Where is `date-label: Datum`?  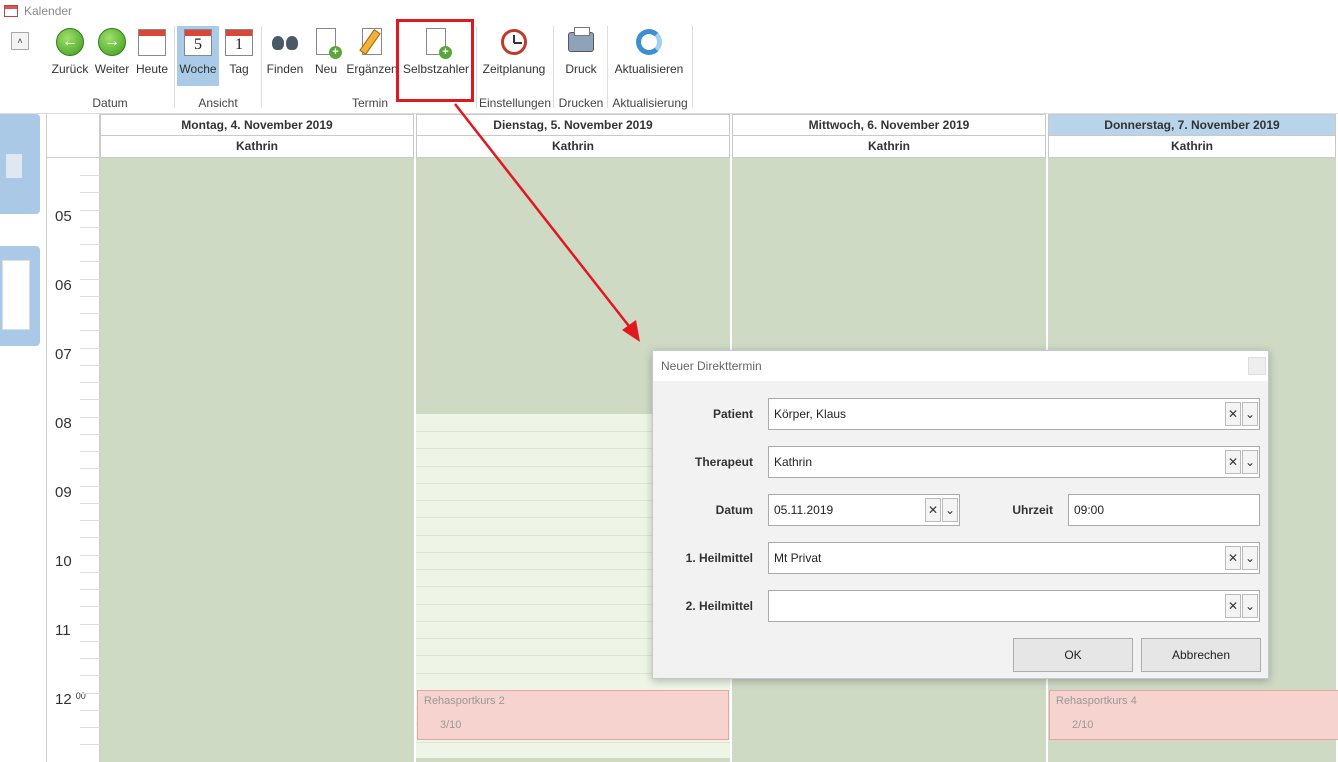
date-label: Datum is located at coordinates (734, 510).